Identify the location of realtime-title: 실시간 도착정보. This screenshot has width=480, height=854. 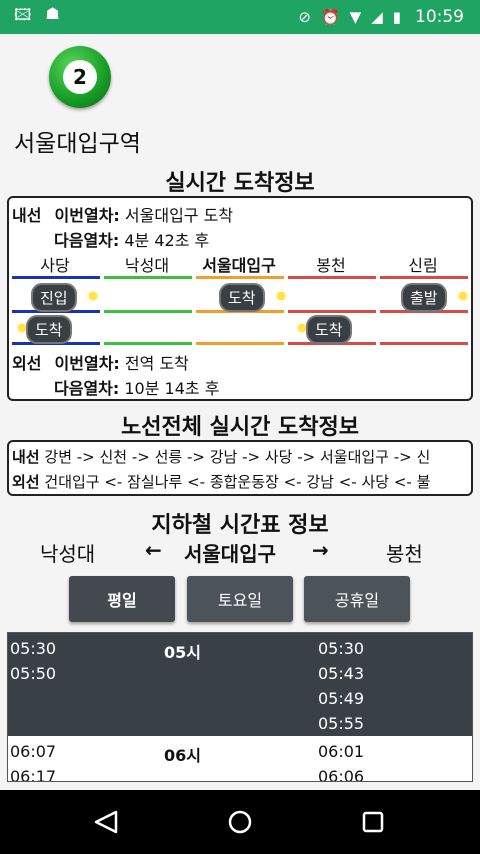
(240, 183).